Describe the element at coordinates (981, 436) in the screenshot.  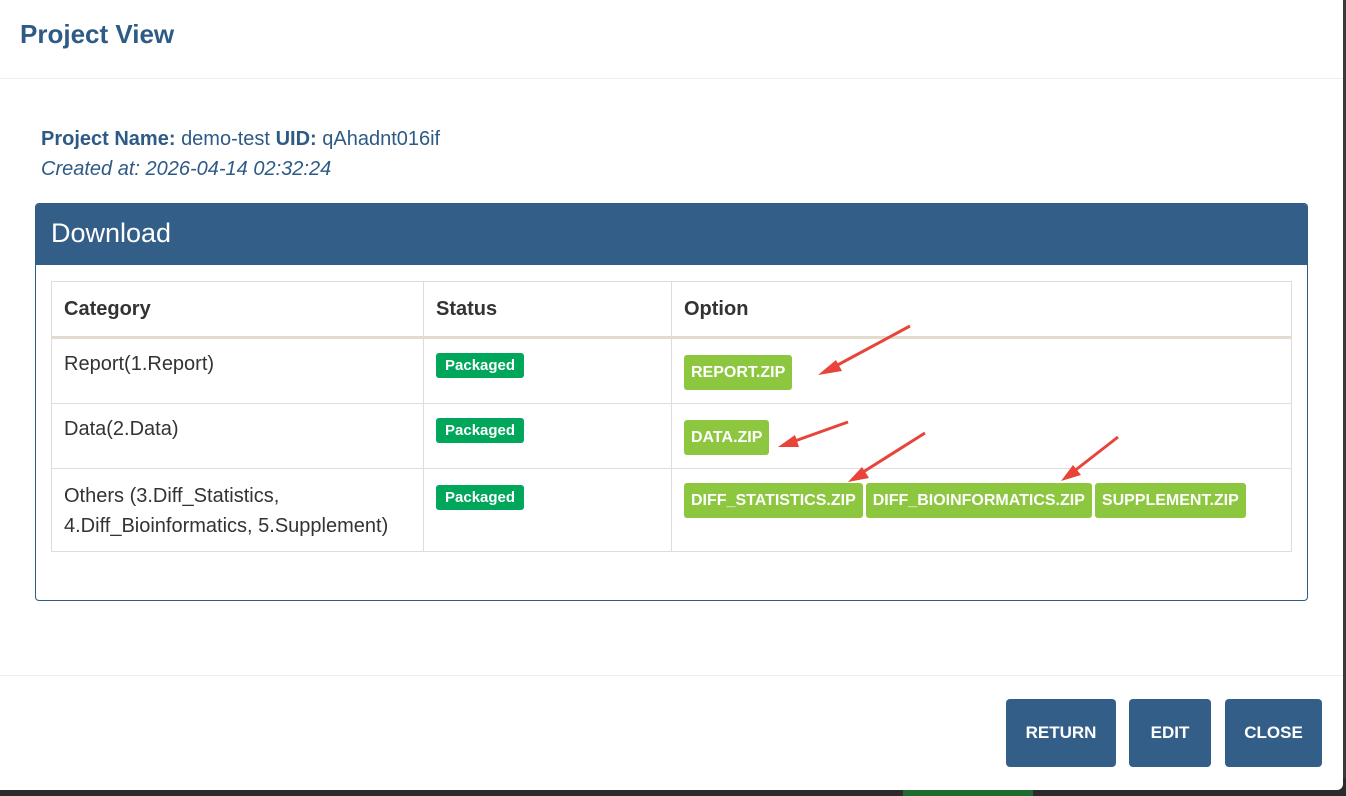
I see `option-cell: DATA.ZIP` at that location.